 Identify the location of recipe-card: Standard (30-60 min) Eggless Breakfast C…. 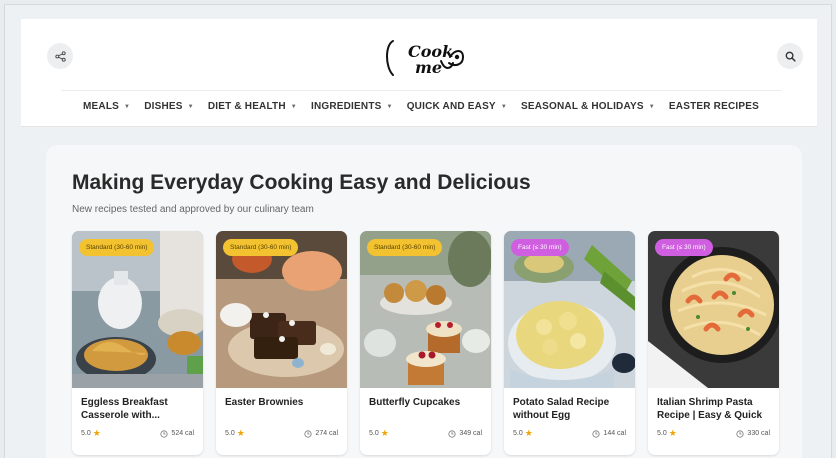
(137, 343).